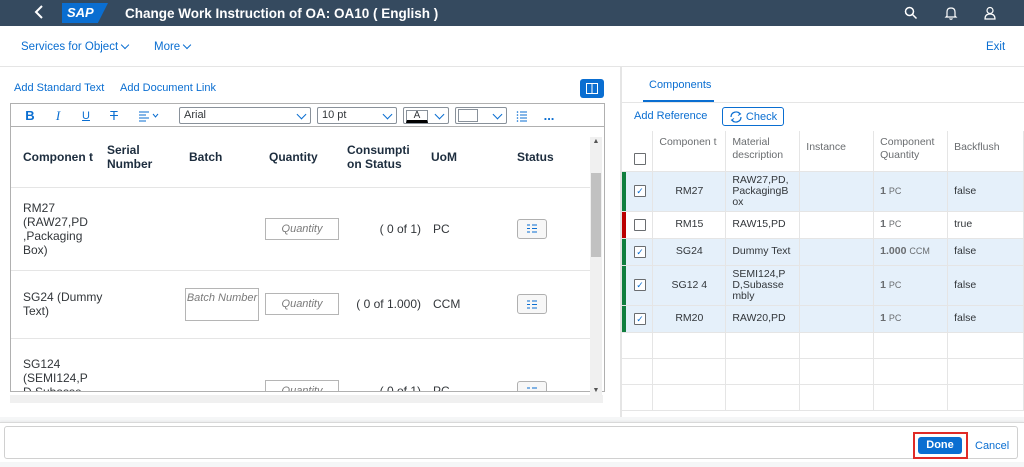 This screenshot has width=1024, height=467. What do you see at coordinates (63, 304) in the screenshot?
I see `component-cell: SG24 (Dummy Text)` at bounding box center [63, 304].